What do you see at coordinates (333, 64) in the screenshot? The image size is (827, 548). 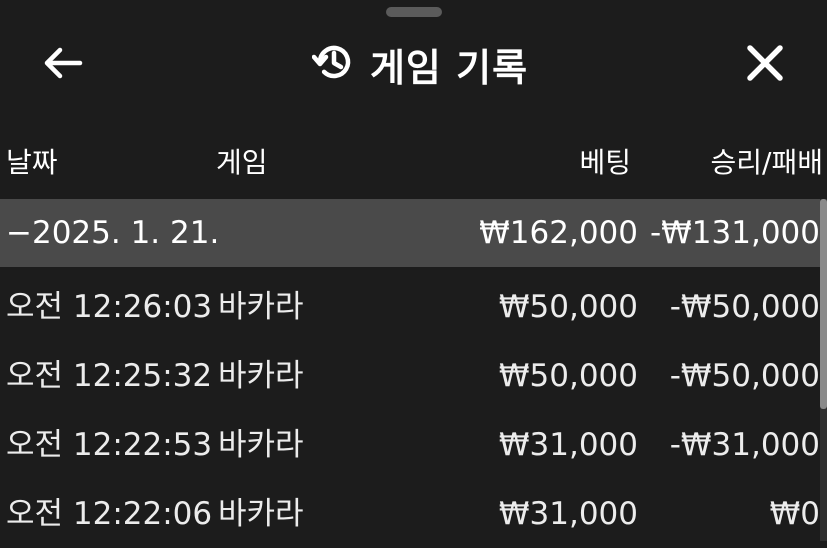 I see `history-icon` at bounding box center [333, 64].